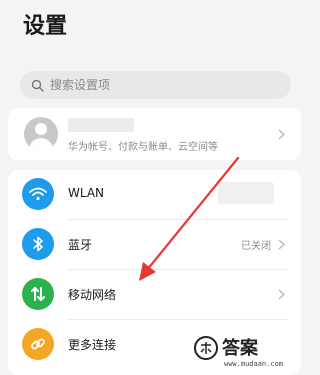 The image size is (320, 375). I want to click on watermark: 答案 www.mudaan.com, so click(246, 352).